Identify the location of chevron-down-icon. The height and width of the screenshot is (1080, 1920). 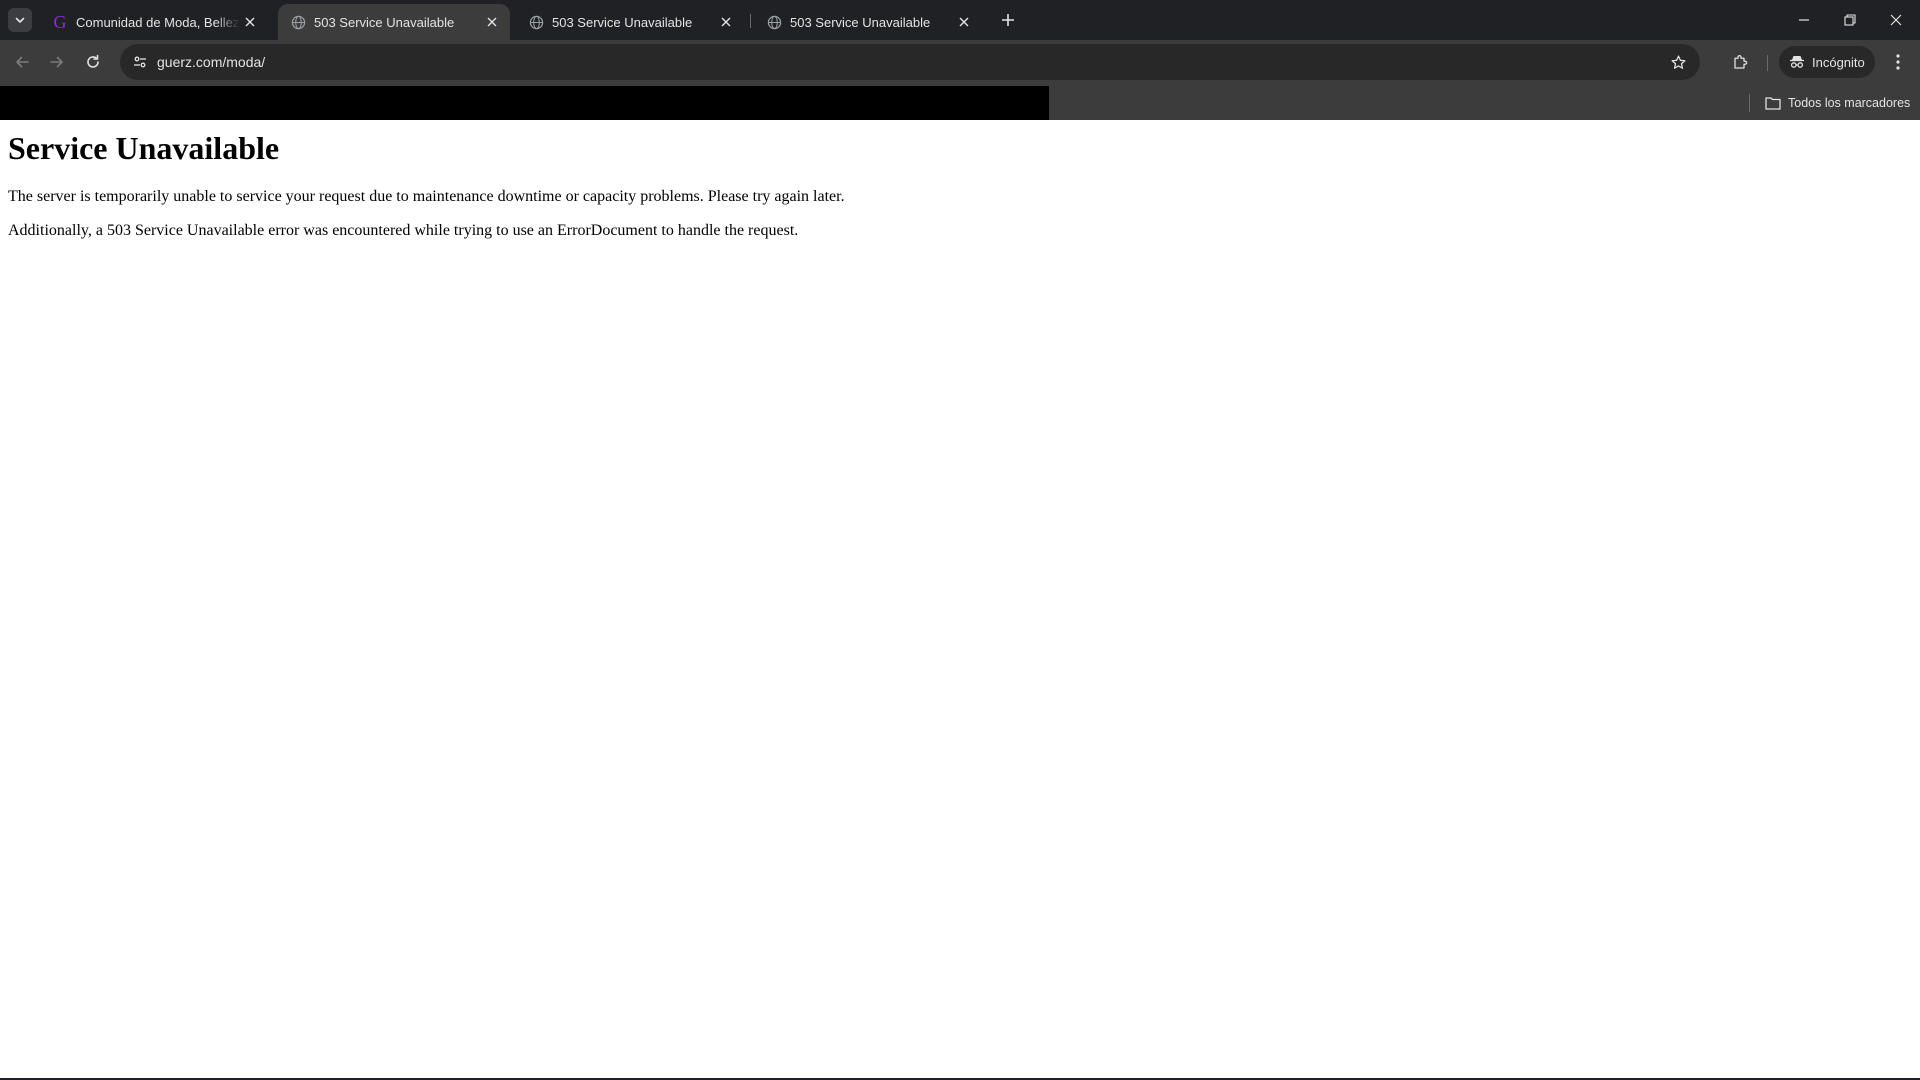
(20, 20).